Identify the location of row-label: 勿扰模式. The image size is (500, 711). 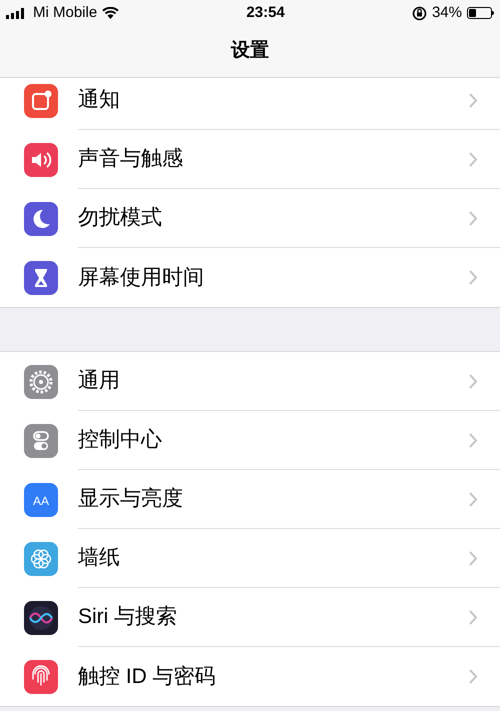
(120, 218).